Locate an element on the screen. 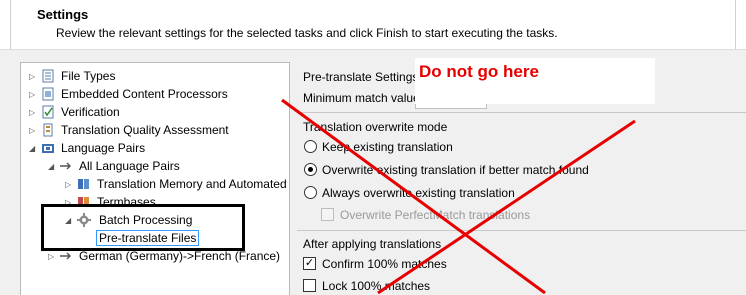  embedded-content-icon is located at coordinates (48, 94).